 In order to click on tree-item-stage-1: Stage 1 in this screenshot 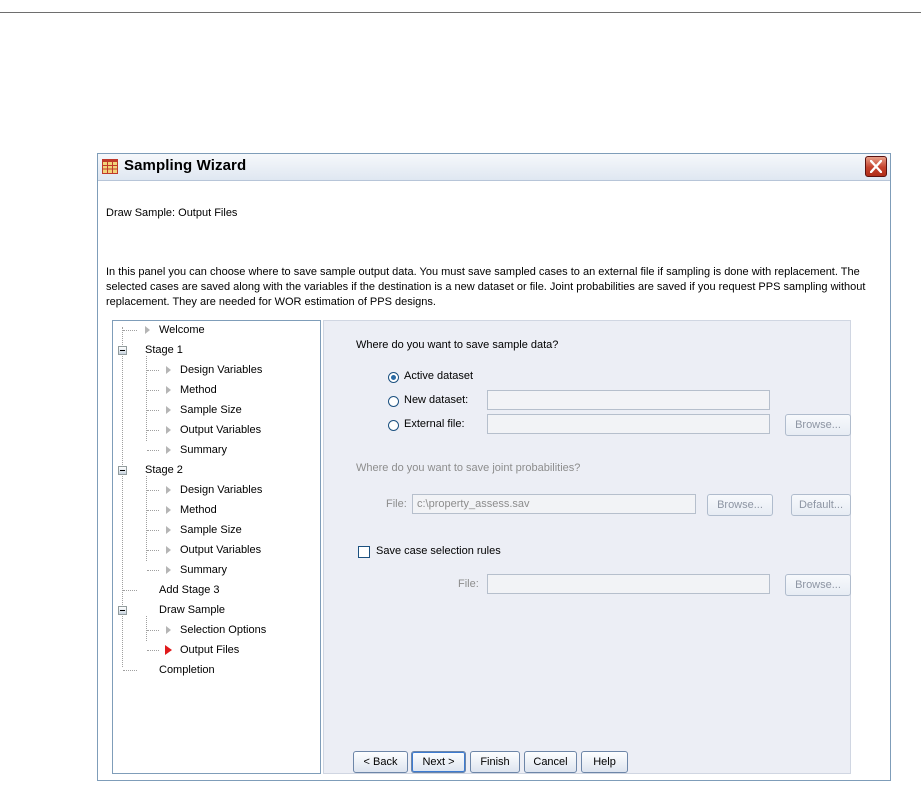, I will do `click(213, 350)`.